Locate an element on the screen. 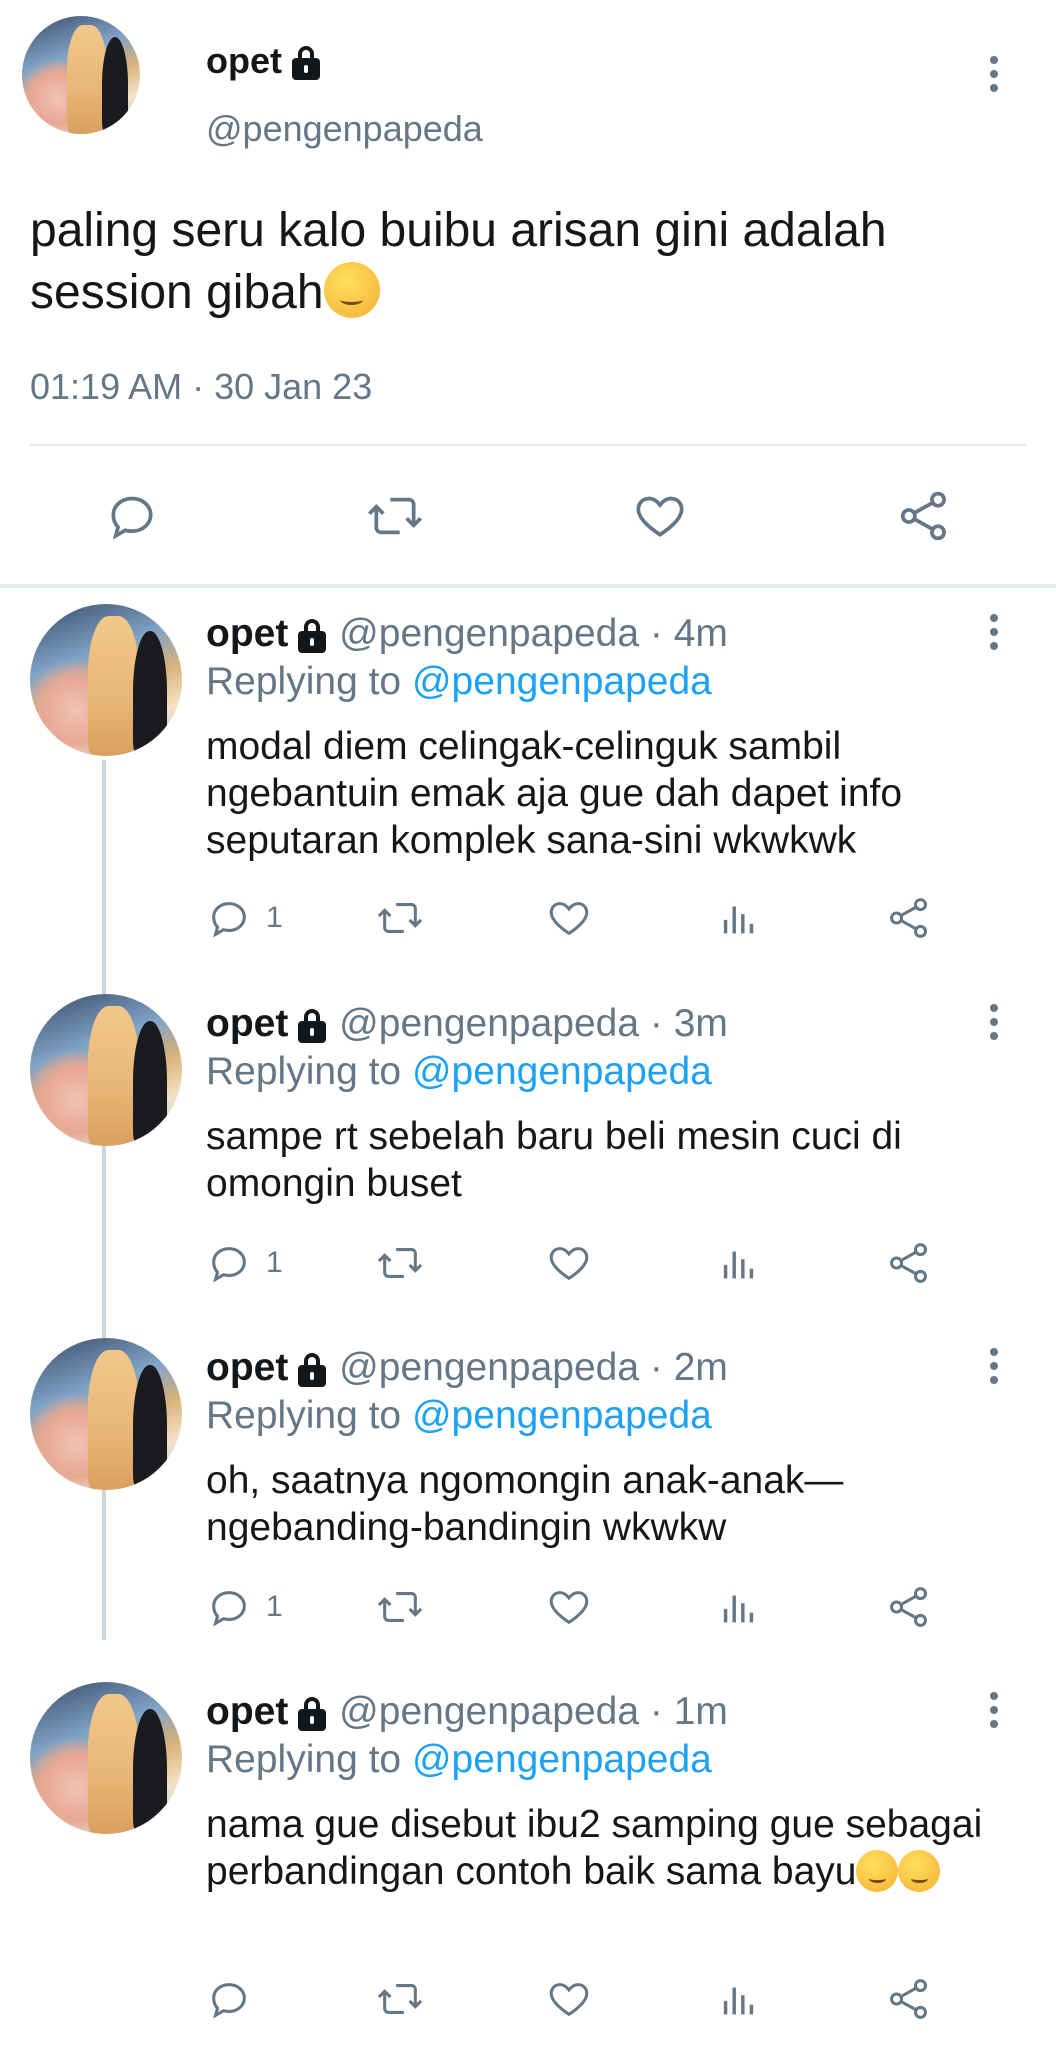 This screenshot has height=2048, width=1056. tweet-timestamp: 01:19 AM · 30 Jan 23 is located at coordinates (201, 386).